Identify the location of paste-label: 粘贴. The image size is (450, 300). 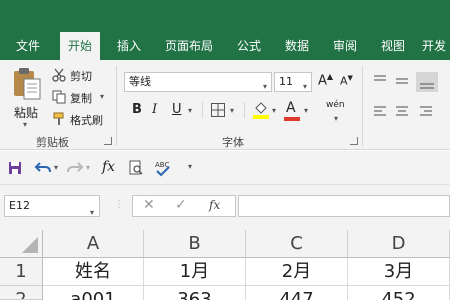
(26, 113).